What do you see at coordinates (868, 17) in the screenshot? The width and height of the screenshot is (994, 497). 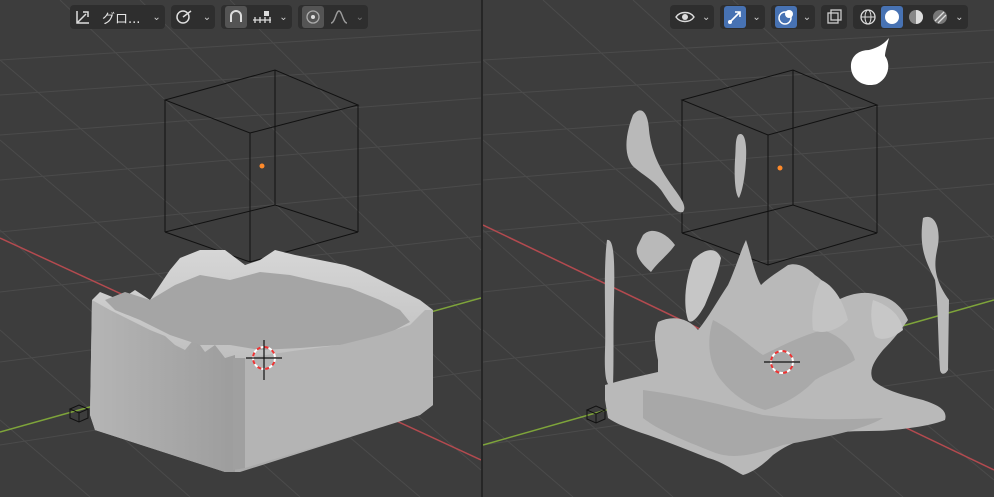 I see `wireframe-shading-icon` at bounding box center [868, 17].